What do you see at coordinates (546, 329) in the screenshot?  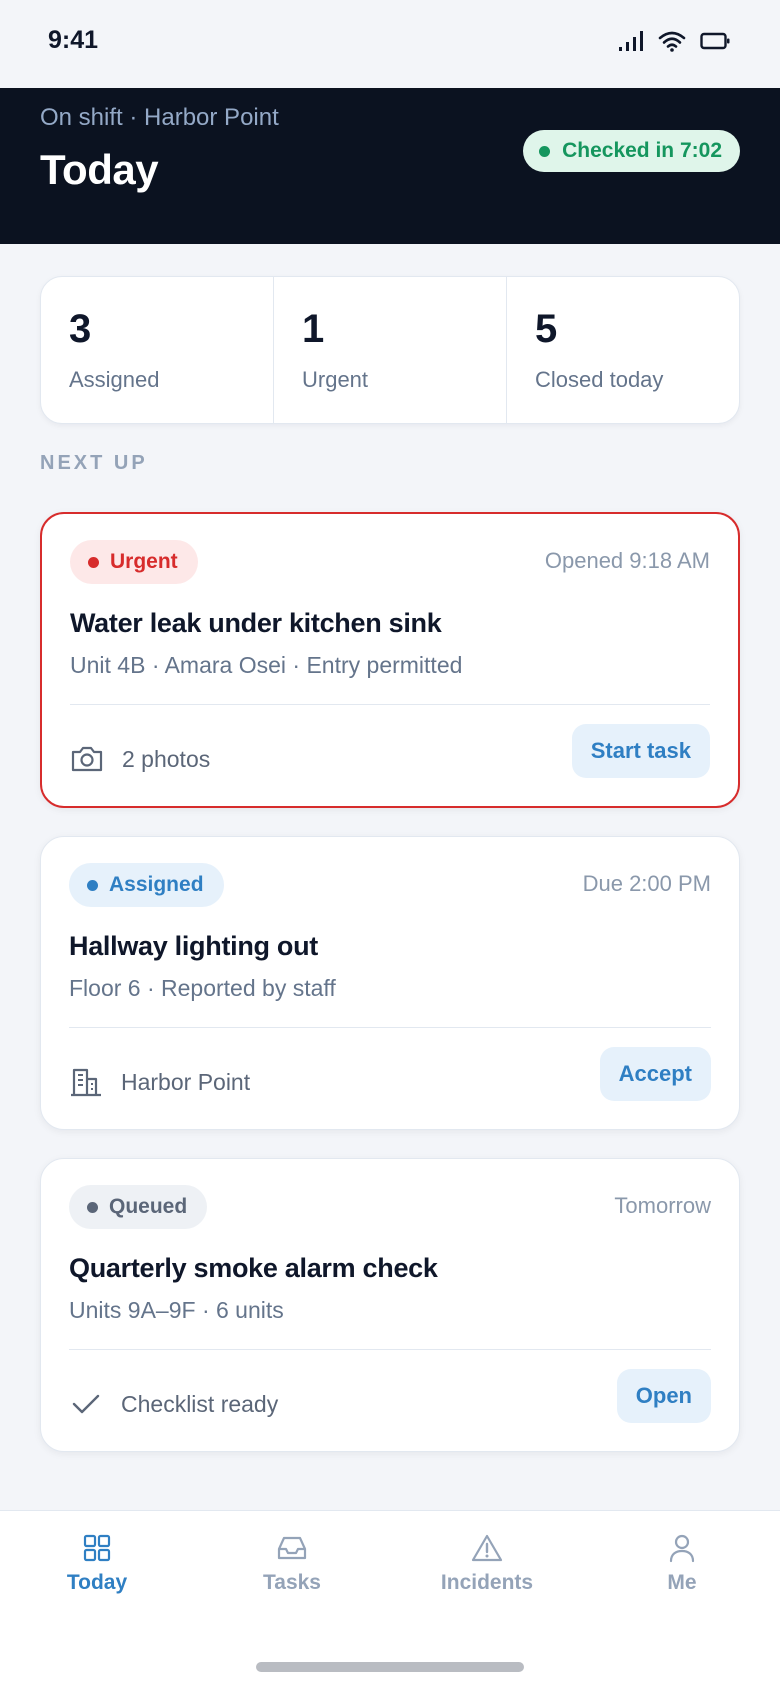 I see `stat-value: 5` at bounding box center [546, 329].